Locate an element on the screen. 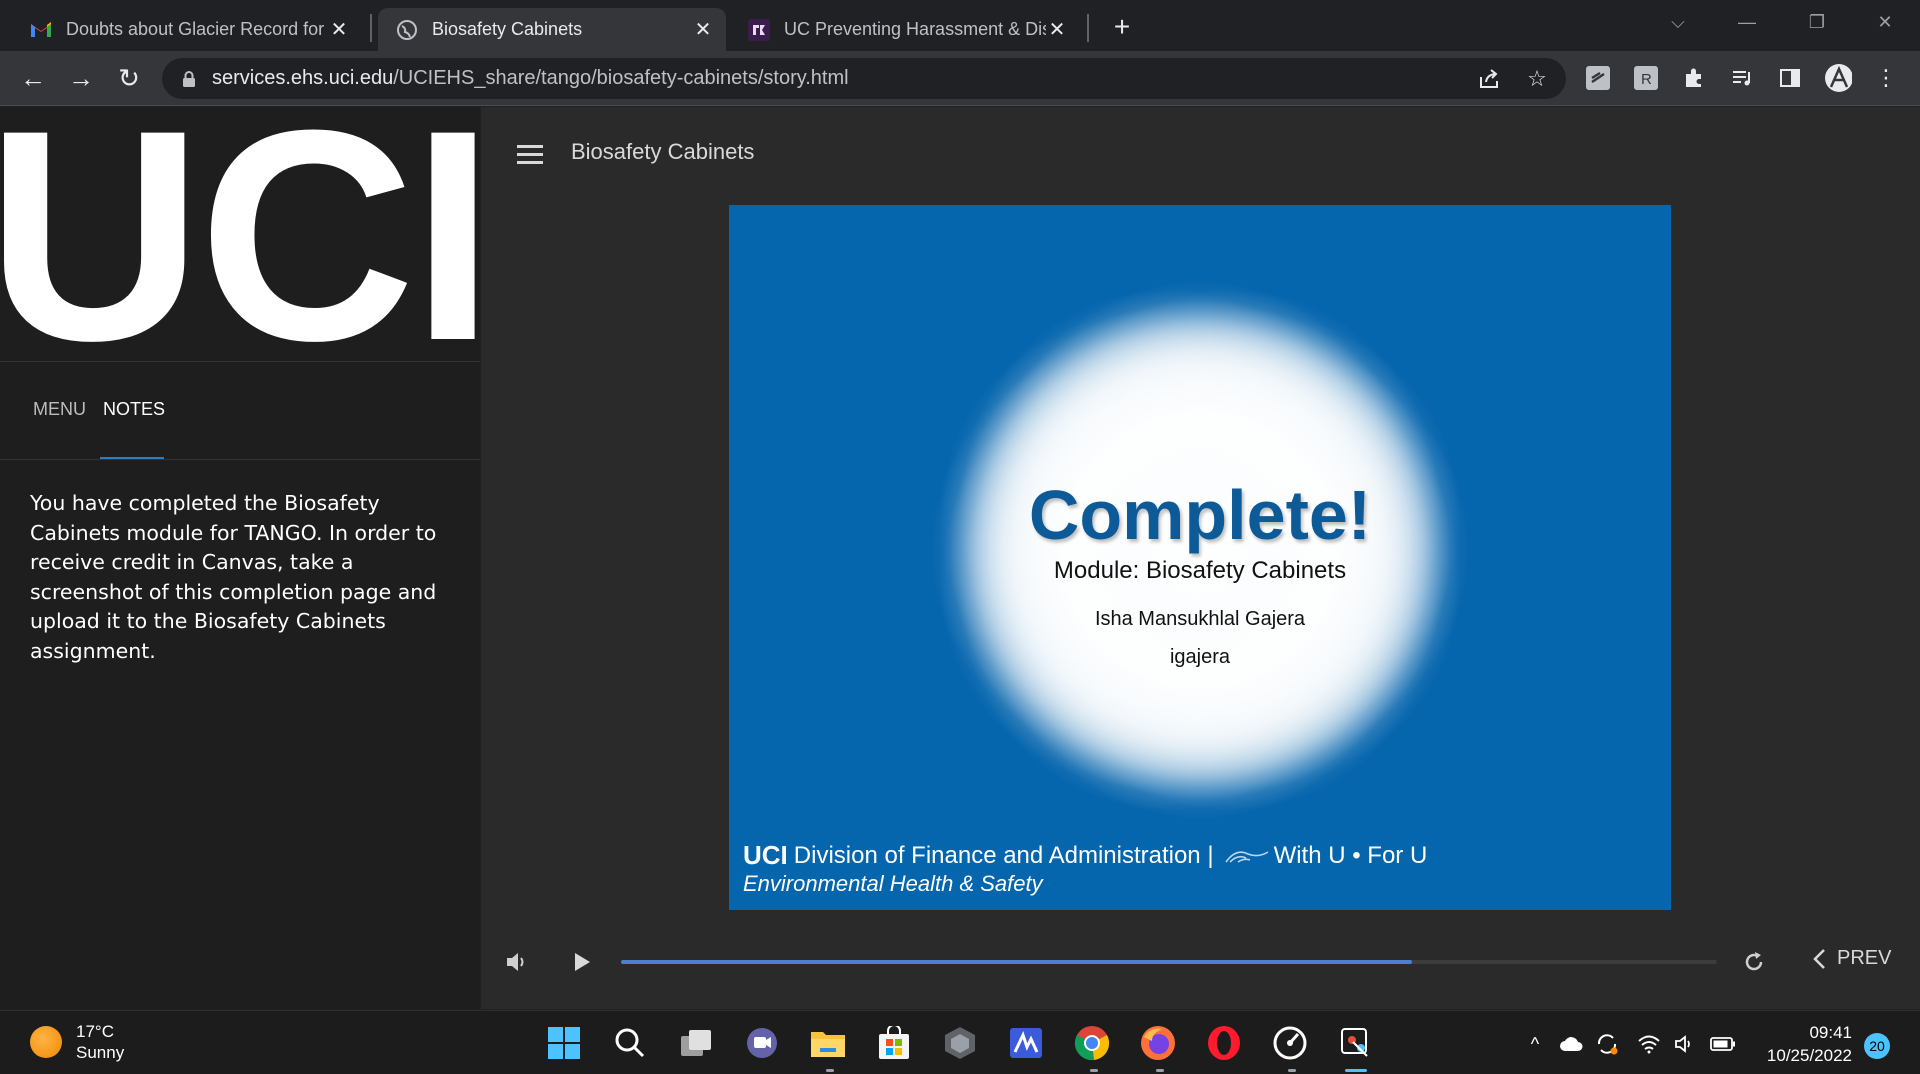 This screenshot has width=1920, height=1074. speedometer-app-icon is located at coordinates (1290, 1043).